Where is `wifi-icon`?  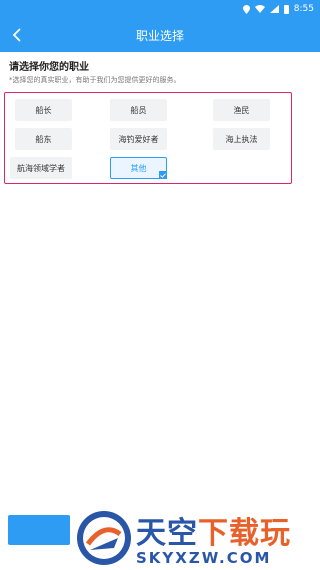 wifi-icon is located at coordinates (259, 9).